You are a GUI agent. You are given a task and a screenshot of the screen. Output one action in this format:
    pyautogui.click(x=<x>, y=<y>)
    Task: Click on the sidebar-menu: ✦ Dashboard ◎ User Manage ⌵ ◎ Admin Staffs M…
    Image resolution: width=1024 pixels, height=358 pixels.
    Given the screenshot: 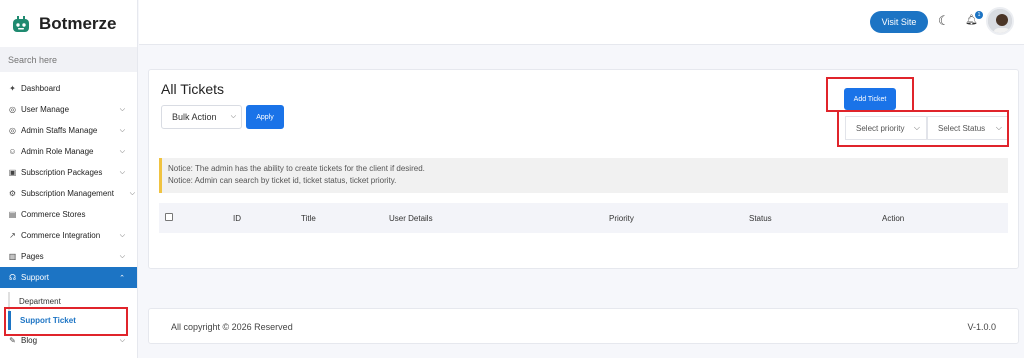 What is the action you would take?
    pyautogui.click(x=68, y=214)
    